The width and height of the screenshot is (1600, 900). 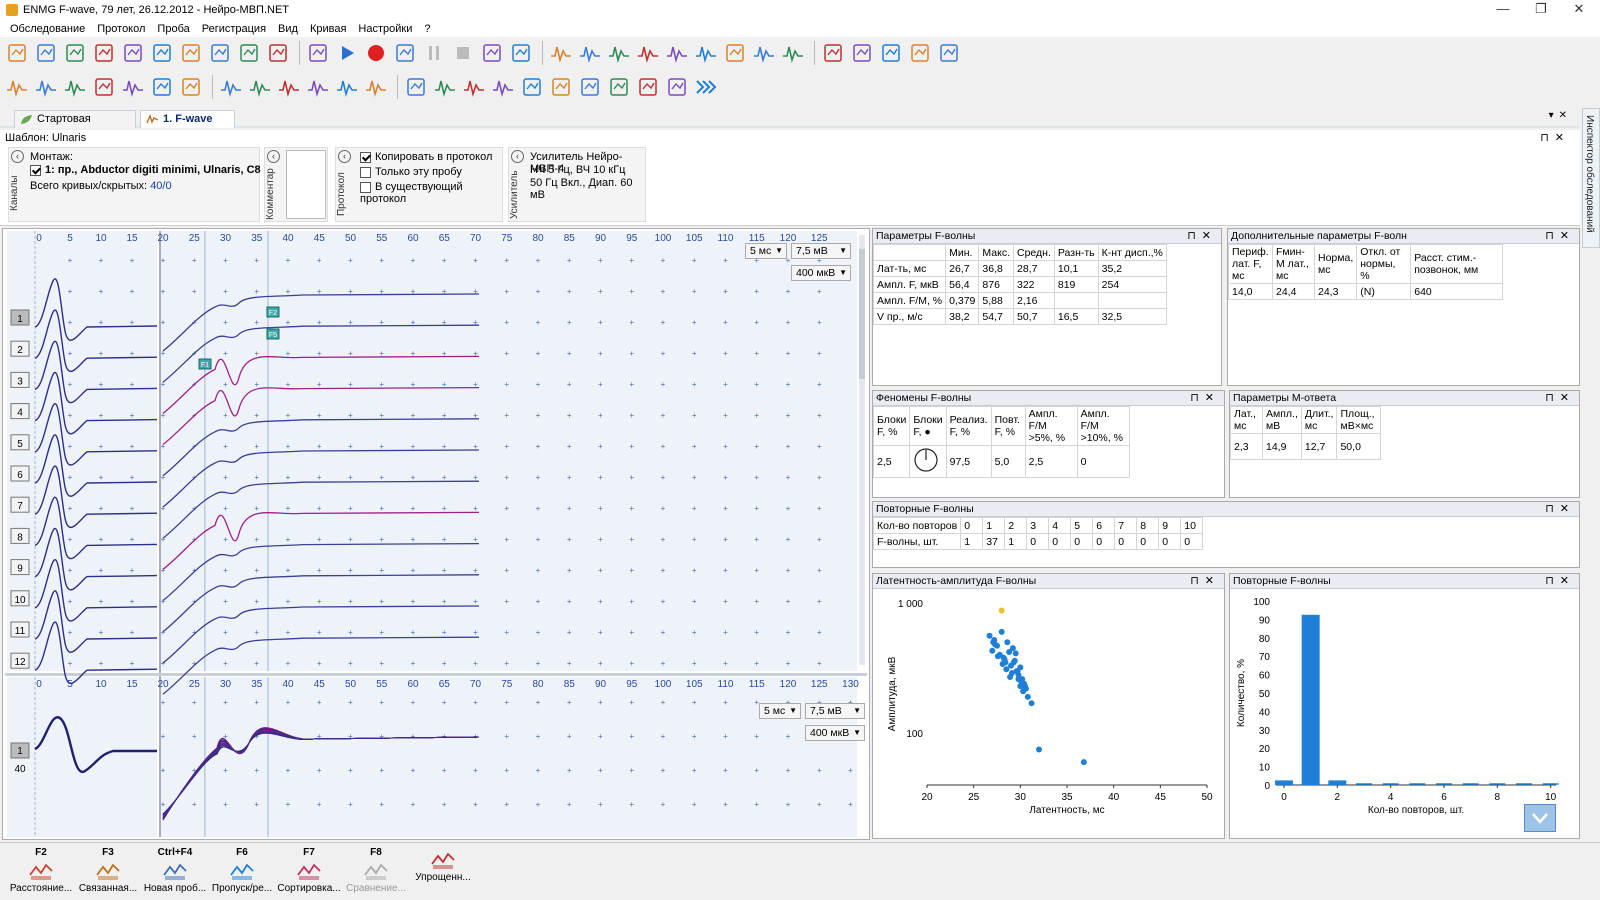 What do you see at coordinates (780, 711) in the screenshot?
I see `overlay-time-scale-select: 5 мс` at bounding box center [780, 711].